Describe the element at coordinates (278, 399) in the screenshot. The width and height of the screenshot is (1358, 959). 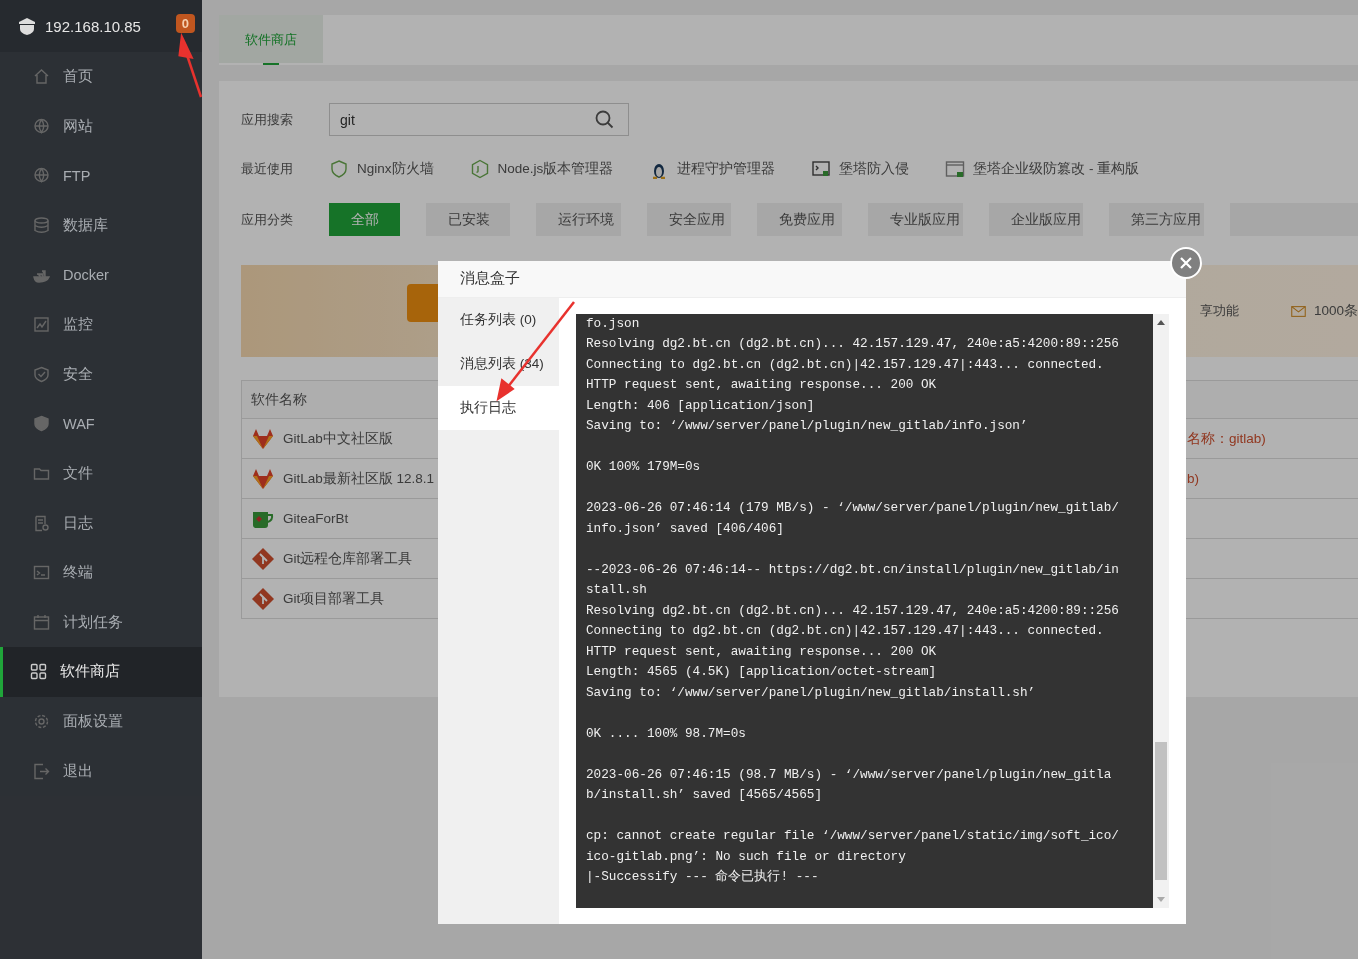
I see `column-header: 软件名称` at that location.